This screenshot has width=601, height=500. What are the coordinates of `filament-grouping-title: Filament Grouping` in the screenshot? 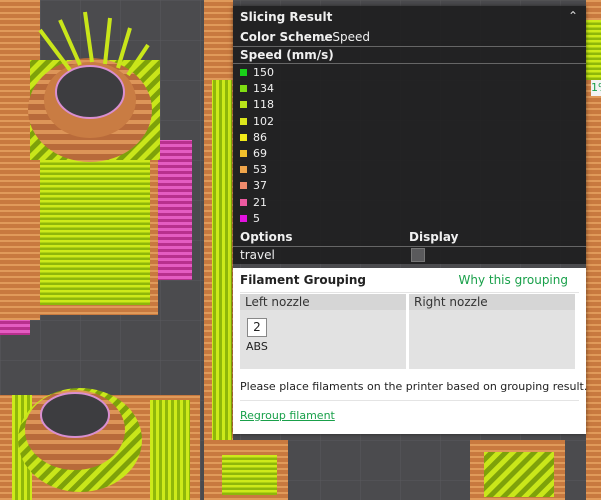 It's located at (303, 280).